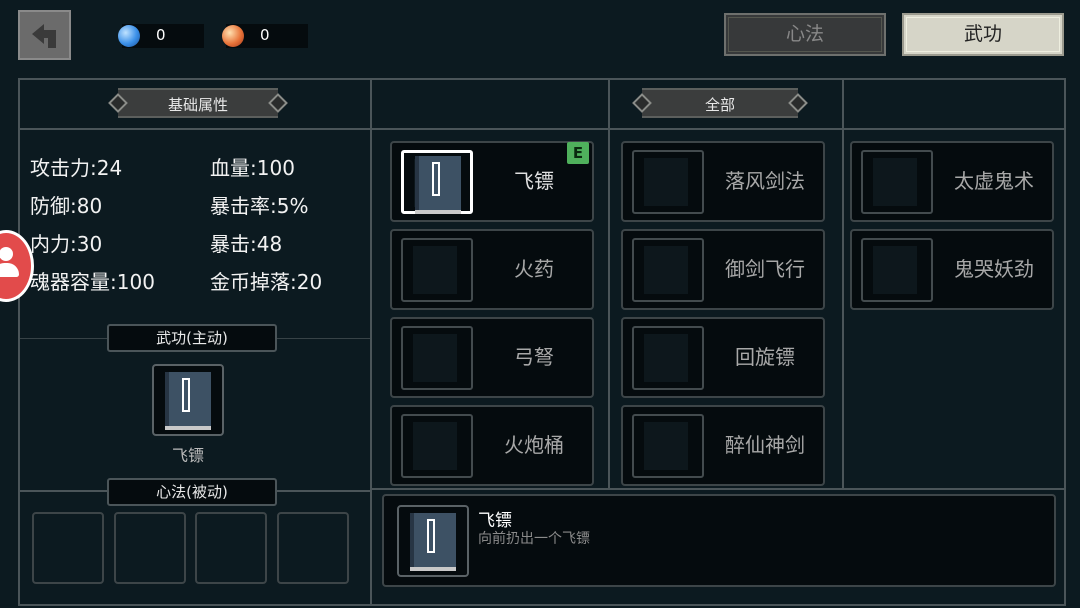 The width and height of the screenshot is (1080, 608). What do you see at coordinates (76, 168) in the screenshot?
I see `stat-attack: 攻击力:24` at bounding box center [76, 168].